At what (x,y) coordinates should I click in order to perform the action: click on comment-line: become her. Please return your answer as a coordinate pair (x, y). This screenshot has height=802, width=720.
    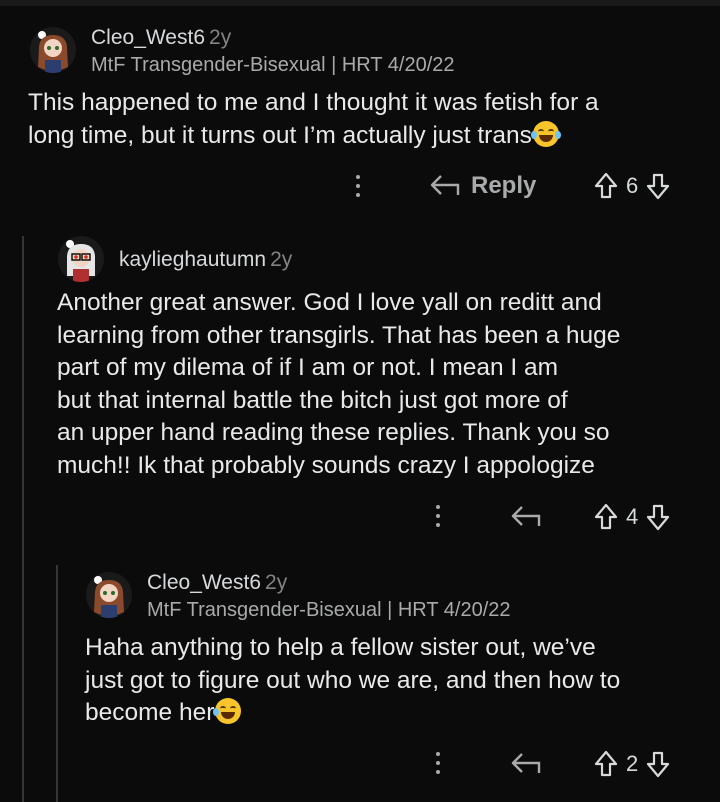
    Looking at the image, I should click on (150, 712).